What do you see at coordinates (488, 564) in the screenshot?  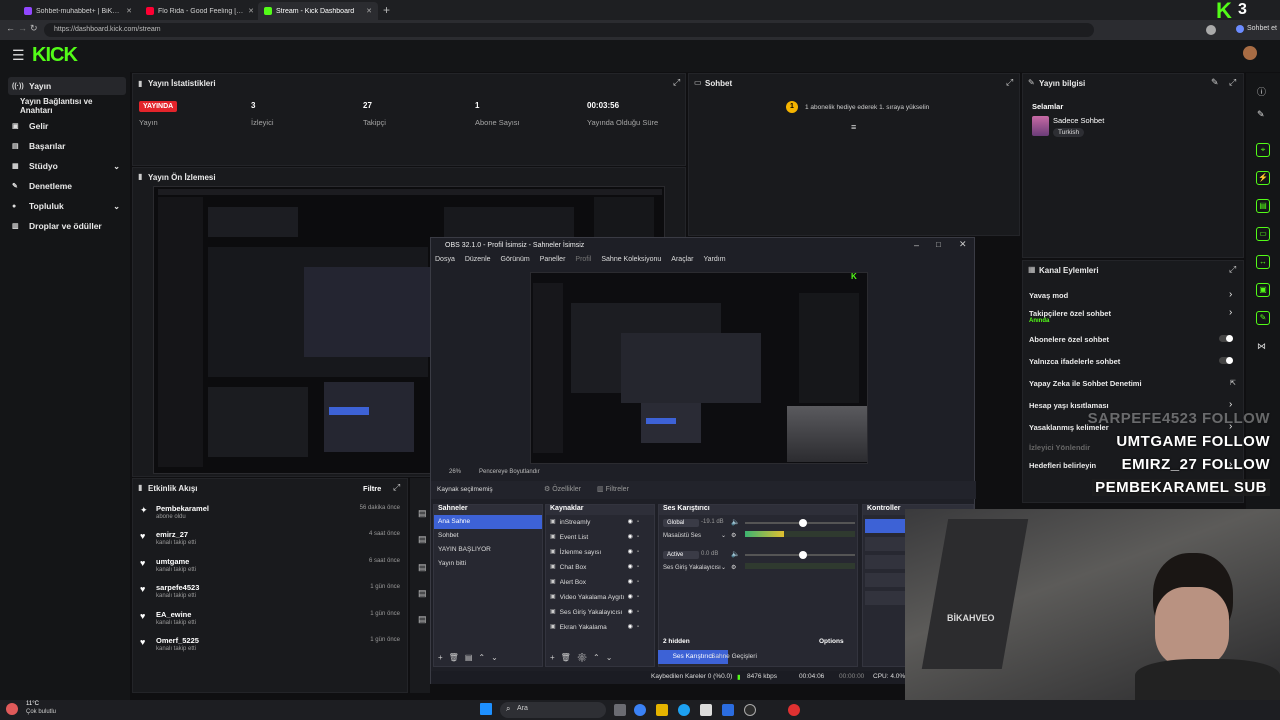 I see `scene-item: Yayın bitti` at bounding box center [488, 564].